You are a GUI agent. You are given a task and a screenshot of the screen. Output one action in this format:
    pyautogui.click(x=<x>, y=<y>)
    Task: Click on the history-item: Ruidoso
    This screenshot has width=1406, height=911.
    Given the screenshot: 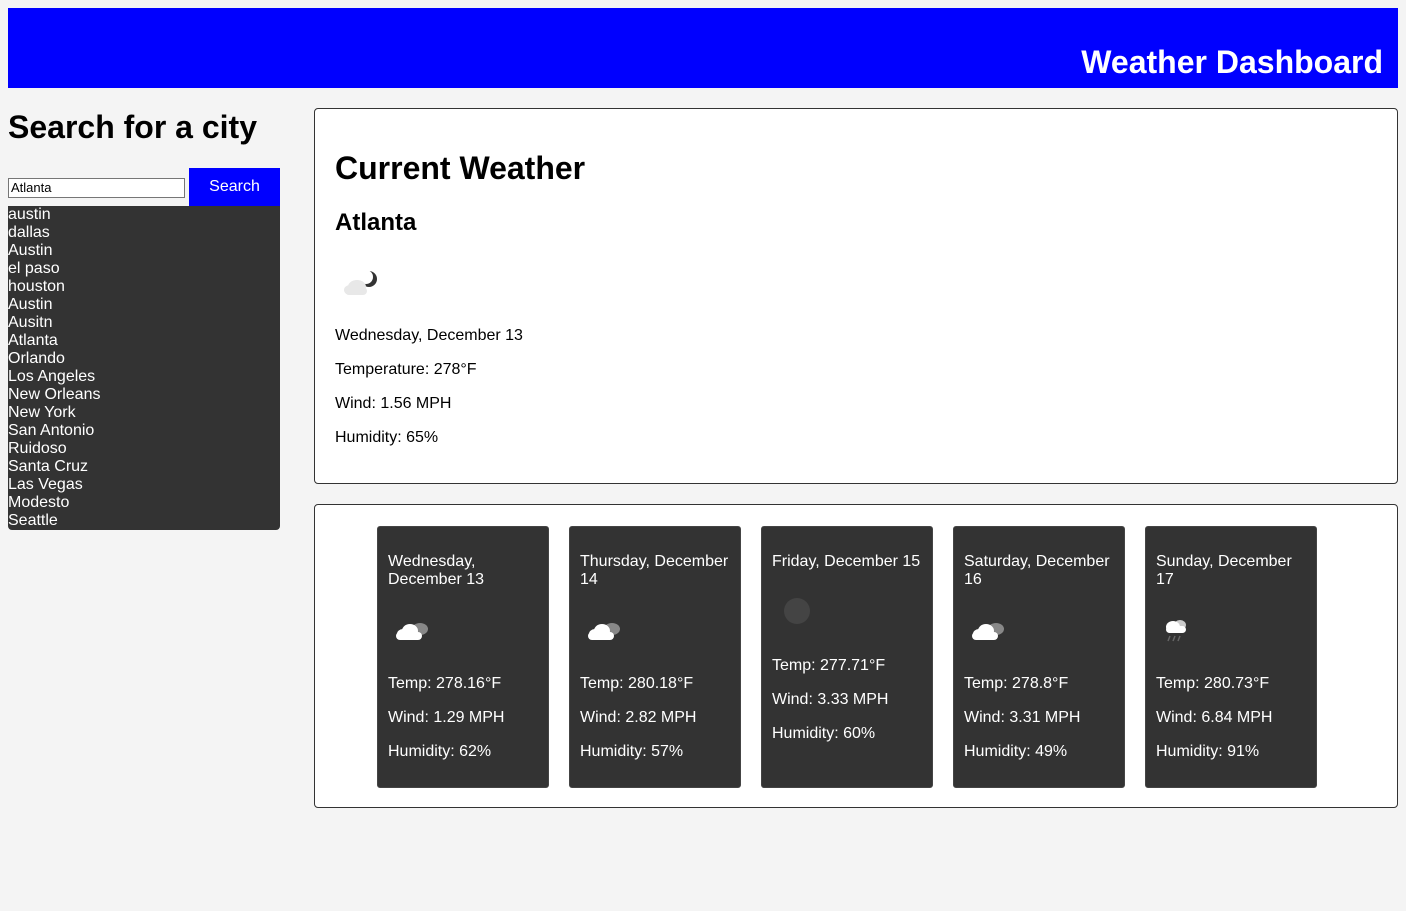 What is the action you would take?
    pyautogui.click(x=144, y=449)
    